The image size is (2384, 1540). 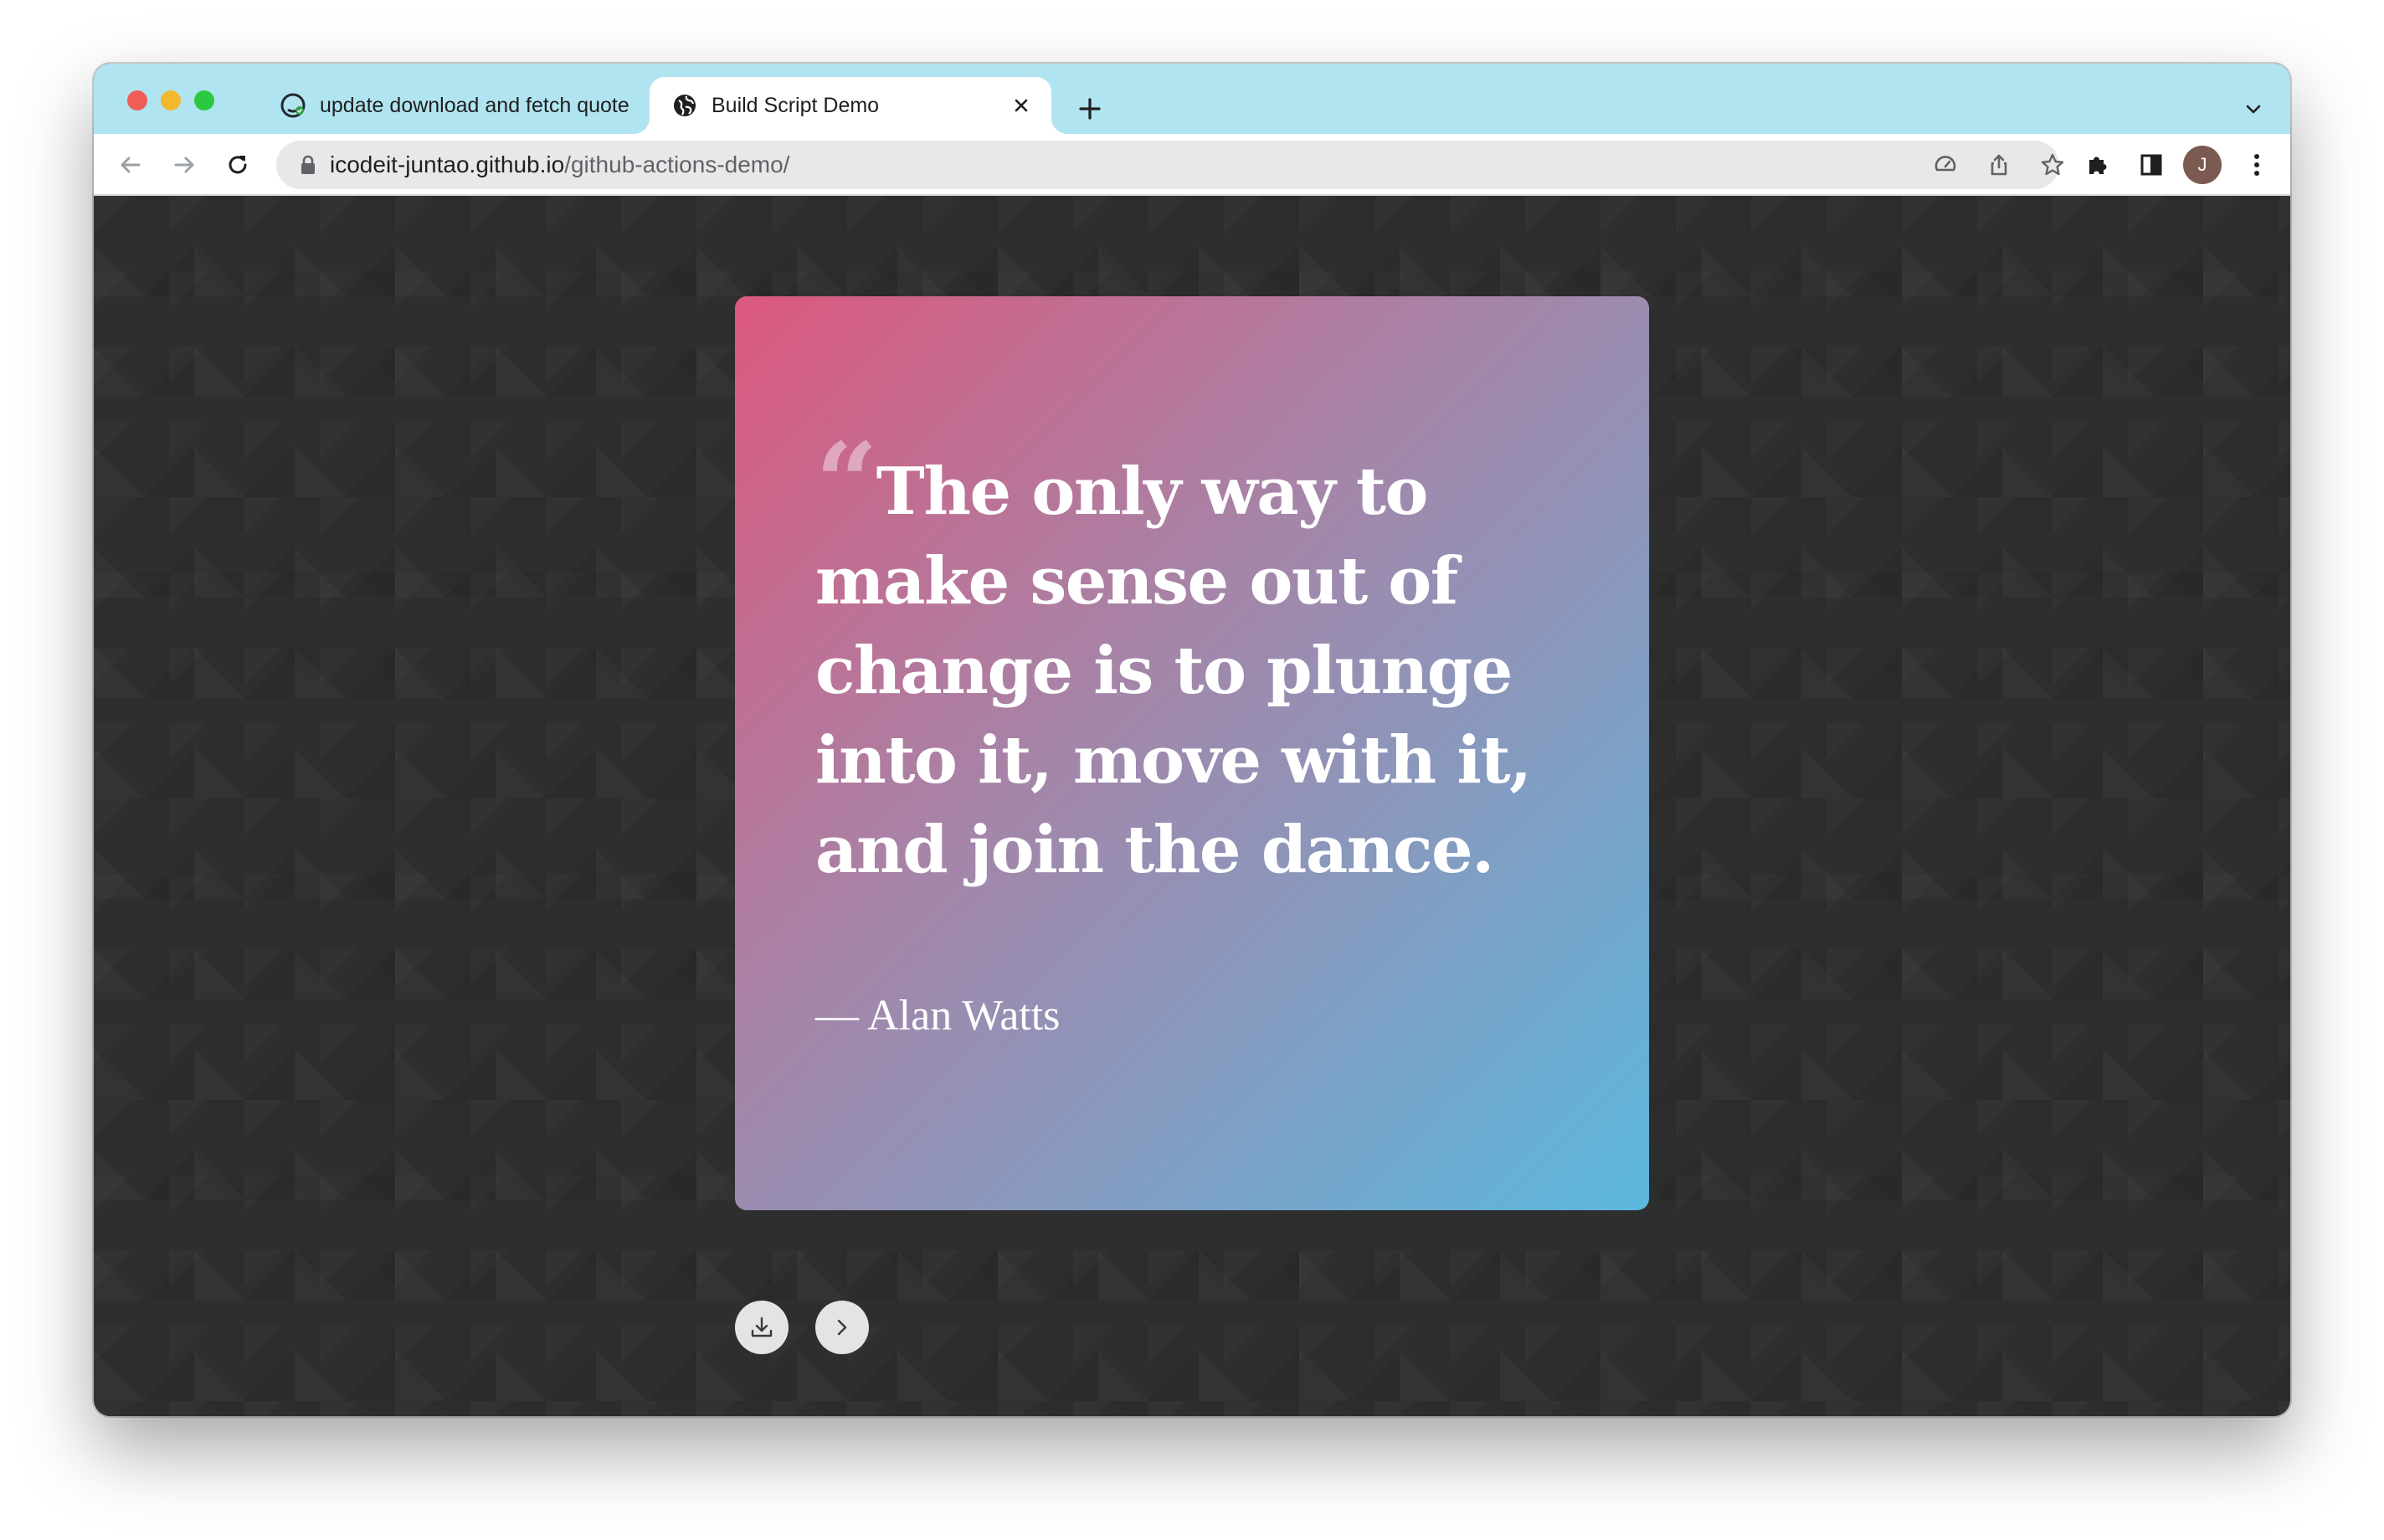 I want to click on bookmark-star-icon, so click(x=2052, y=165).